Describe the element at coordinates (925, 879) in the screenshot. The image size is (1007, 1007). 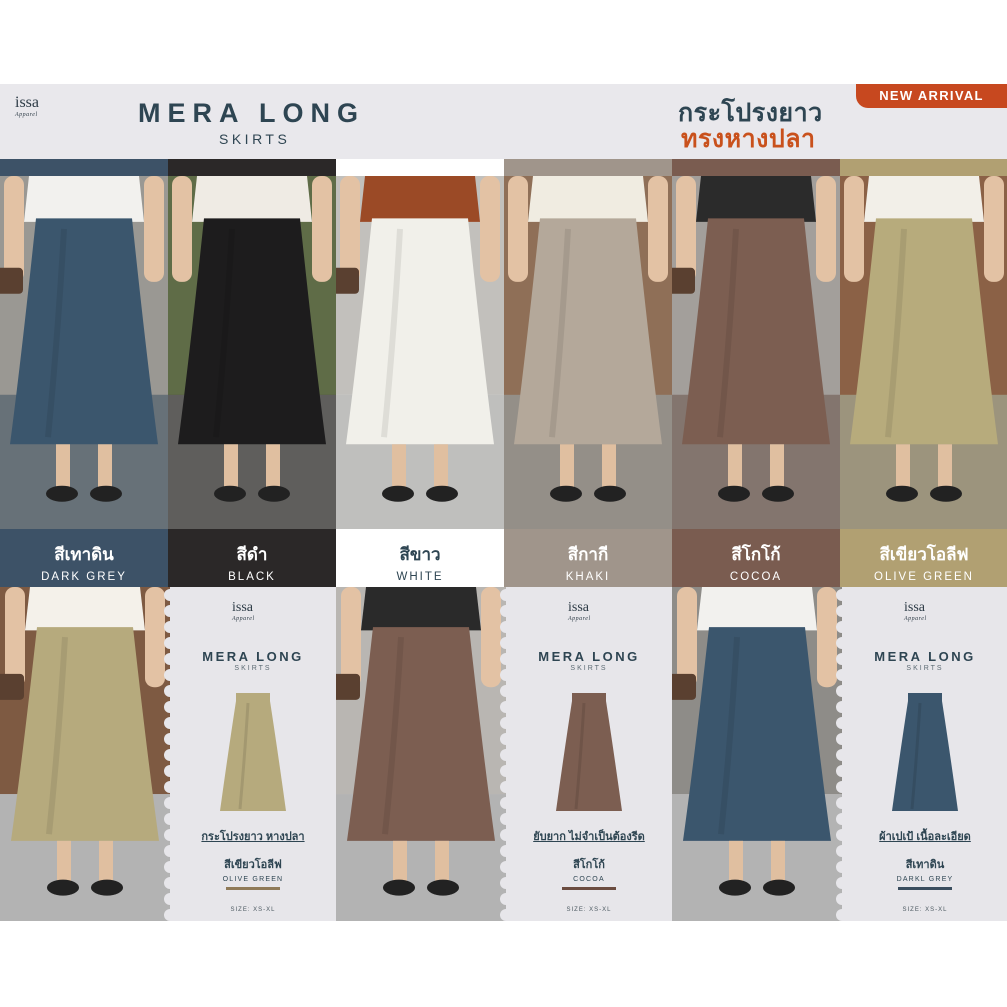
I see `card-color-english: DARKL GREY` at that location.